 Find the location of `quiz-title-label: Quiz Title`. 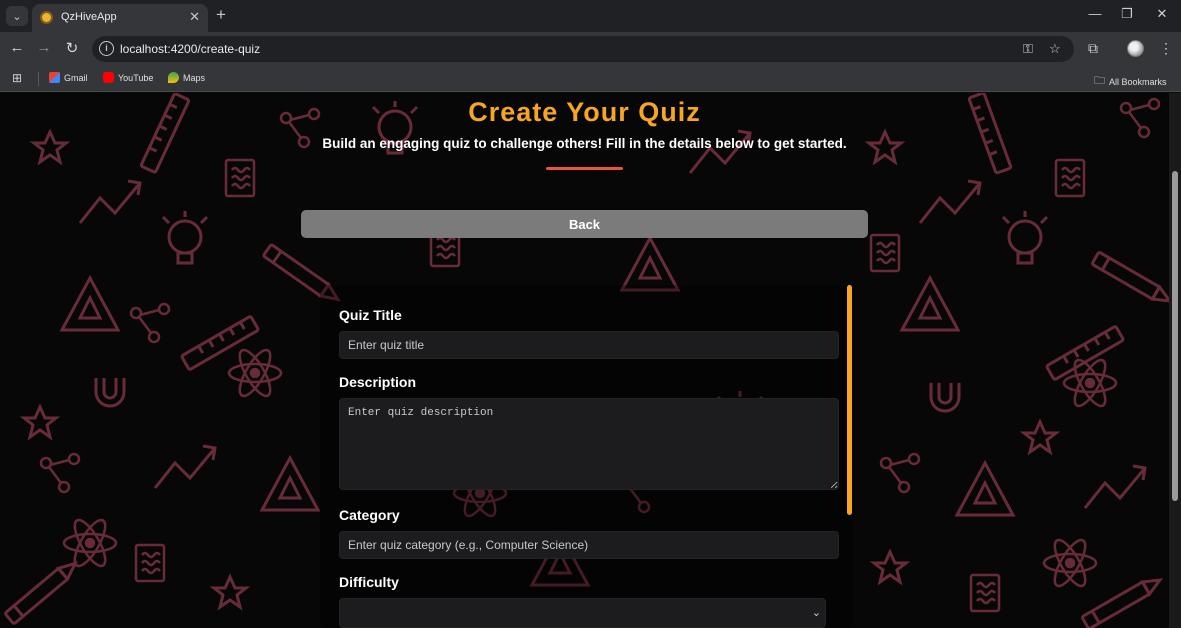

quiz-title-label: Quiz Title is located at coordinates (370, 315).